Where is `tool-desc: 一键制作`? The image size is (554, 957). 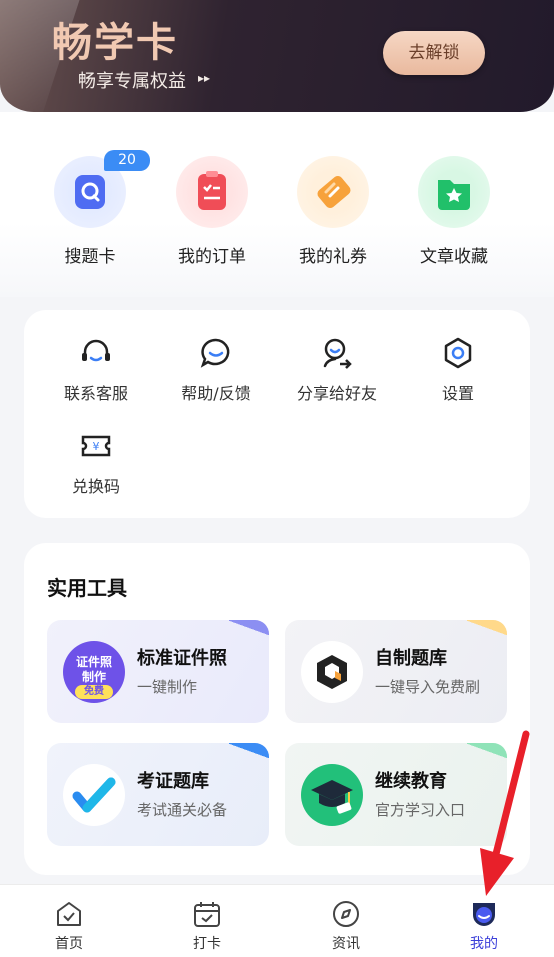 tool-desc: 一键制作 is located at coordinates (167, 687).